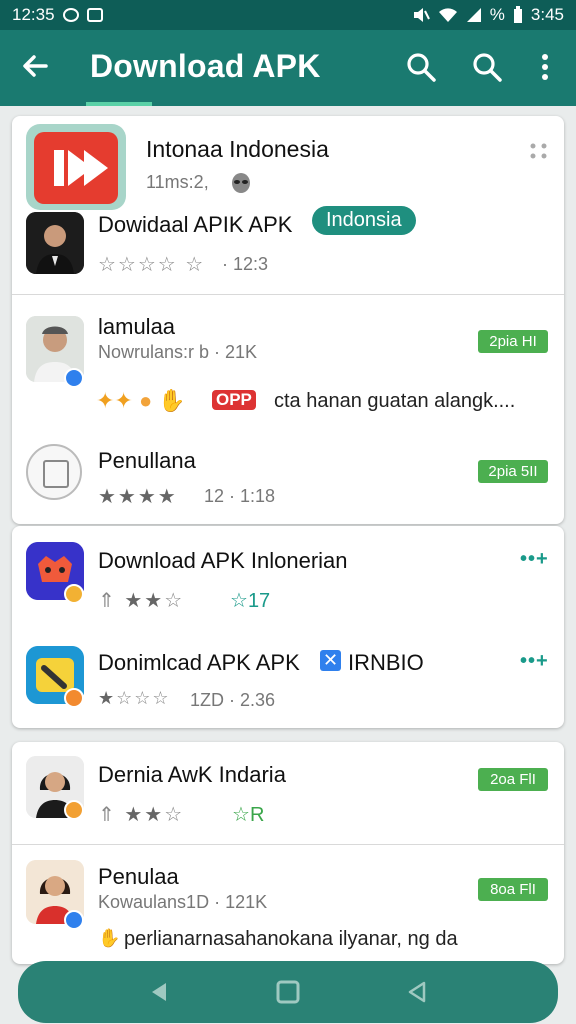 This screenshot has height=1024, width=576. What do you see at coordinates (141, 400) in the screenshot?
I see `emoji-strip: ✦✦ ● ✋` at bounding box center [141, 400].